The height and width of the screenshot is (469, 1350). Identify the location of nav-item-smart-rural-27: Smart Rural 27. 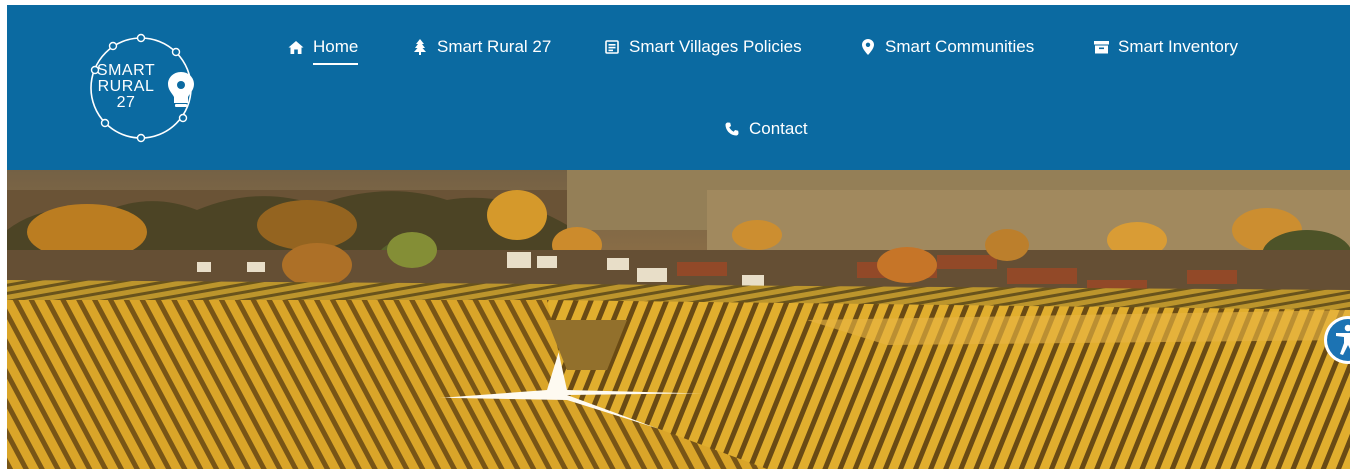
(481, 47).